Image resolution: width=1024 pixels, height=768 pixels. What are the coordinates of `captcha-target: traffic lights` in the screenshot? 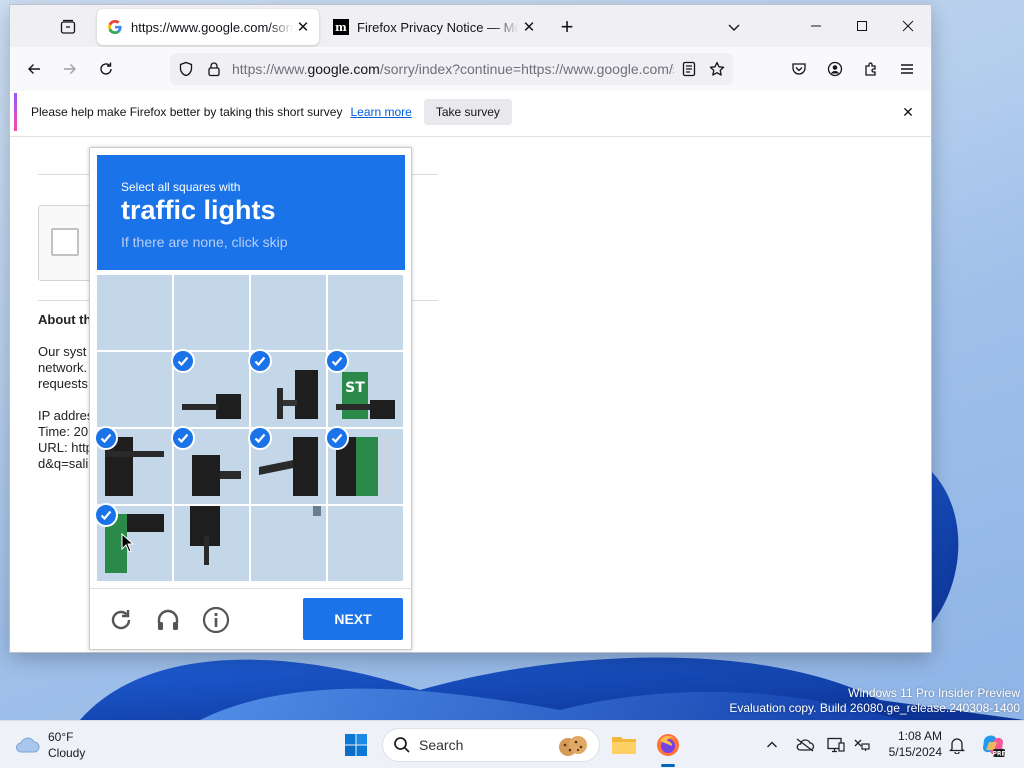 It's located at (198, 210).